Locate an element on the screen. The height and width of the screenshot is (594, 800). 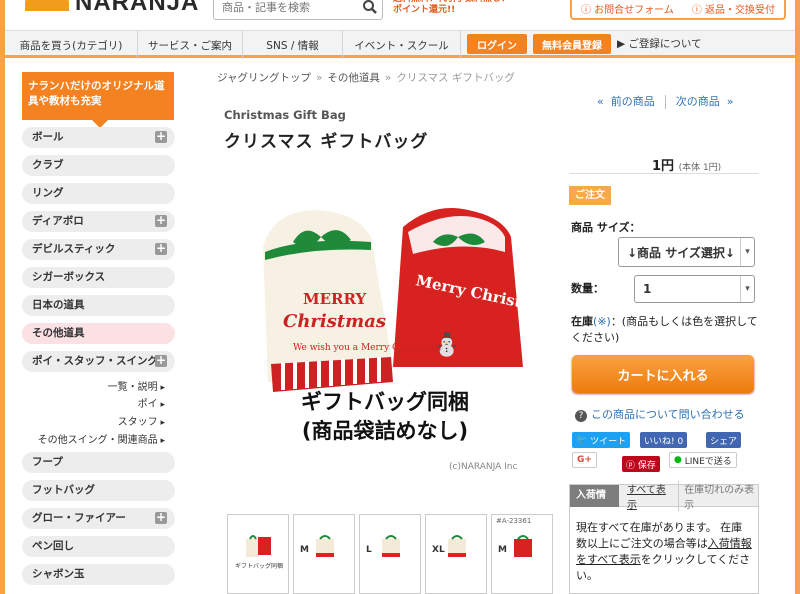
tab-out-of-stock: 在庫切れのみ表示 is located at coordinates (718, 495).